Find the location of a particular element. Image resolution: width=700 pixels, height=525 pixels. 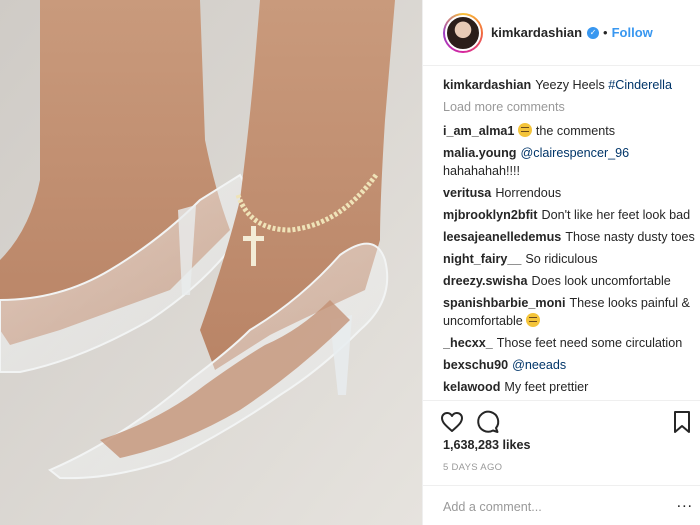

add-comment-input is located at coordinates (553, 507).